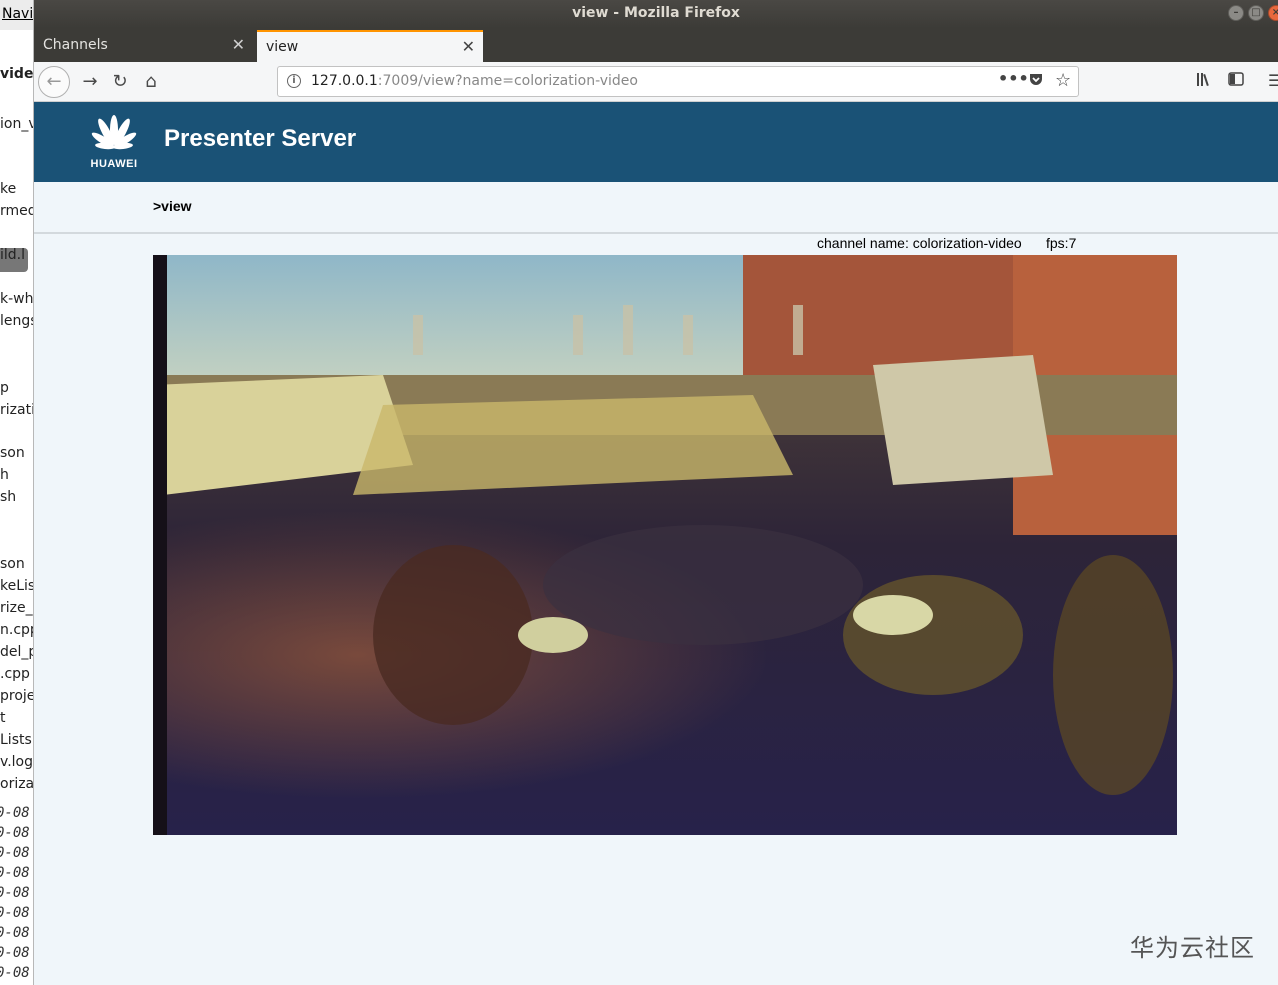 The width and height of the screenshot is (1278, 985). I want to click on back-arrow-icon: ←, so click(54, 82).